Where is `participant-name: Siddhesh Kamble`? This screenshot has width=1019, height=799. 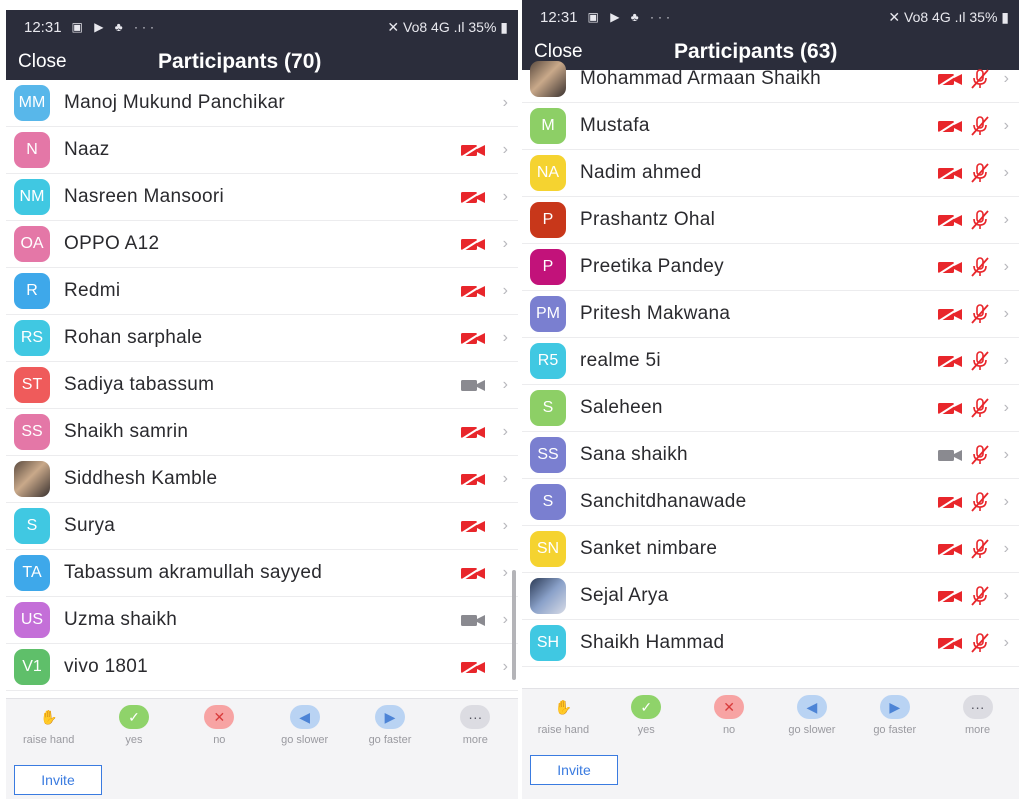
participant-name: Siddhesh Kamble is located at coordinates (141, 478).